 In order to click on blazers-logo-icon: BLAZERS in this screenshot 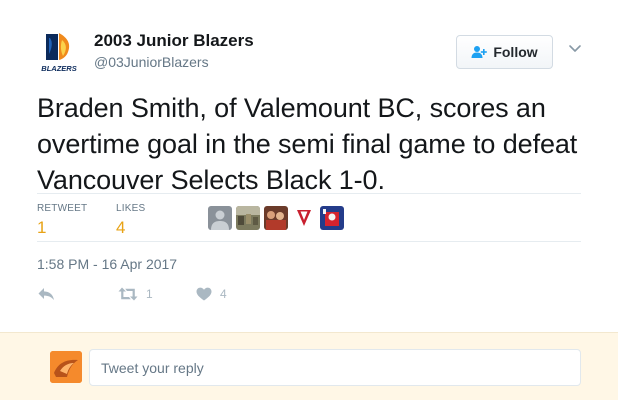, I will do `click(59, 53)`.